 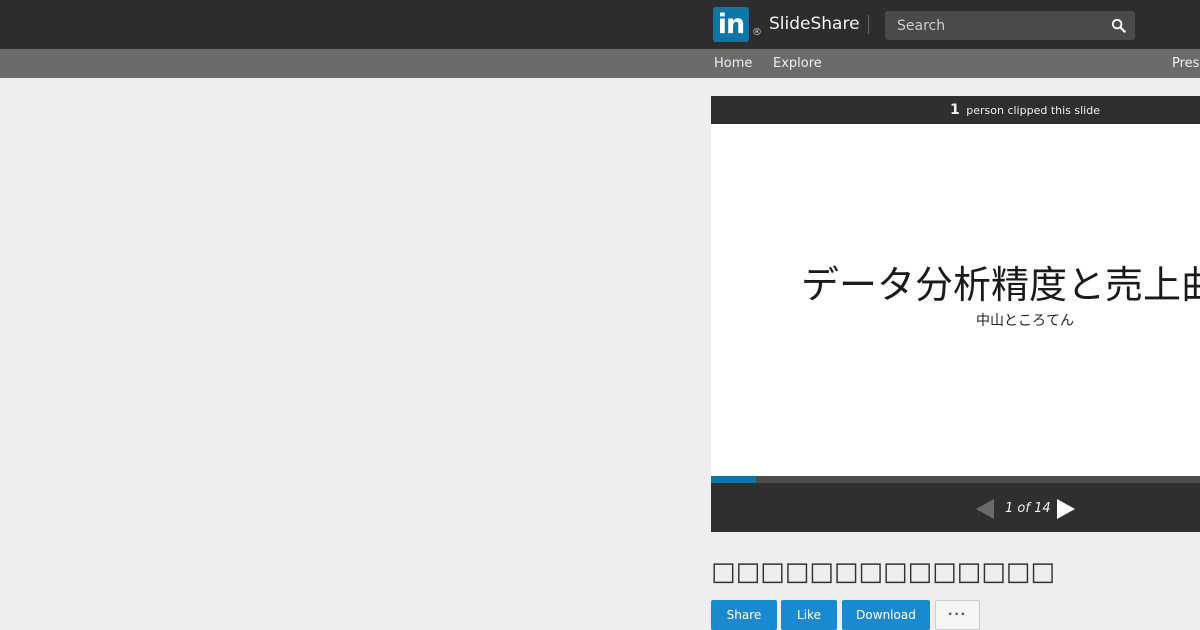 I want to click on header-divider, so click(x=868, y=24).